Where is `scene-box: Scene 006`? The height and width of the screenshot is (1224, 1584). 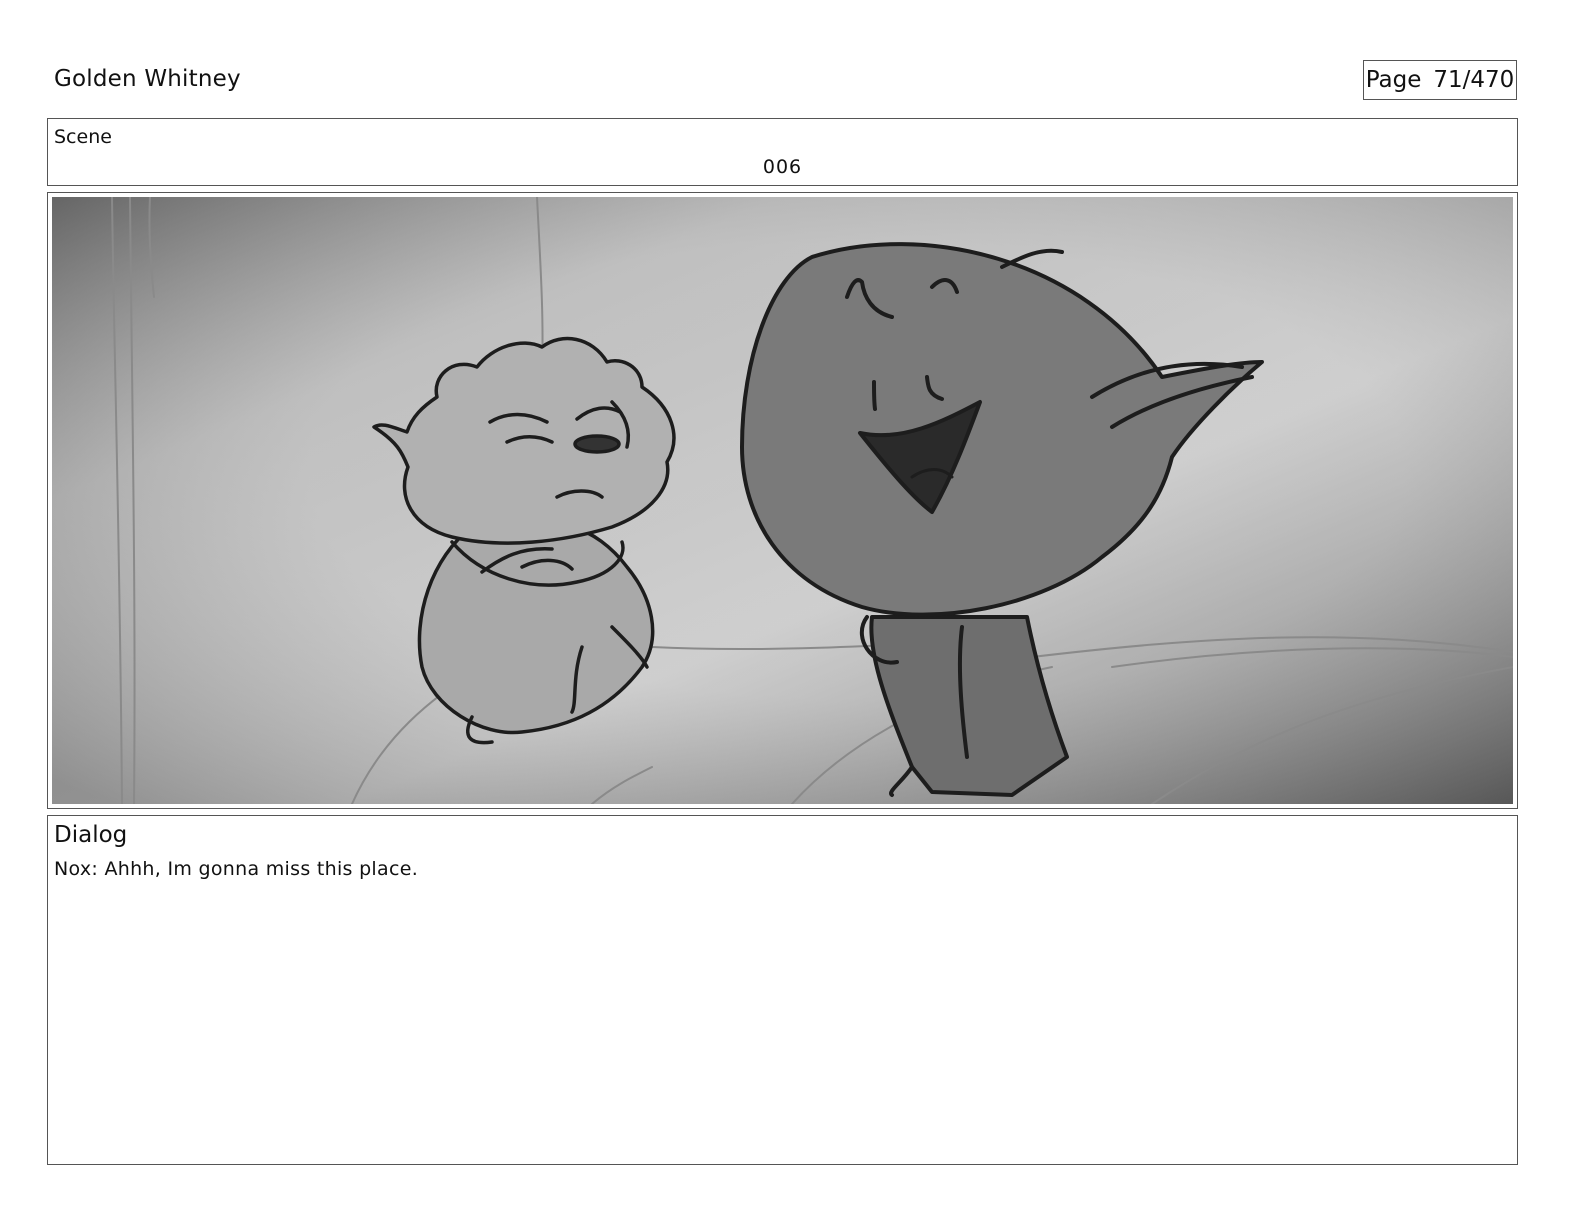
scene-box: Scene 006 is located at coordinates (782, 152).